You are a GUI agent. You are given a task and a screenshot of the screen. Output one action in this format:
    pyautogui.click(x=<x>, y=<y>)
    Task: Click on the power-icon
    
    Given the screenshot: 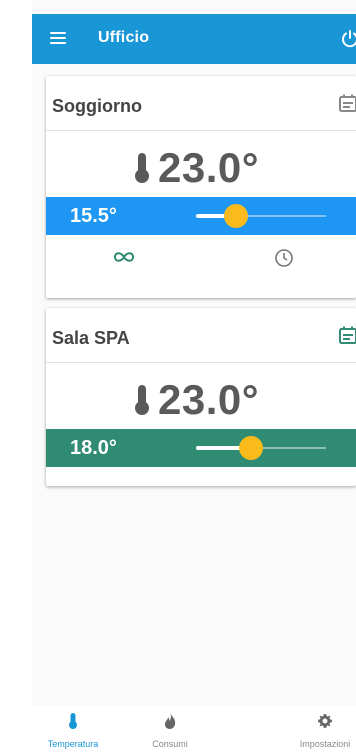 What is the action you would take?
    pyautogui.click(x=348, y=39)
    